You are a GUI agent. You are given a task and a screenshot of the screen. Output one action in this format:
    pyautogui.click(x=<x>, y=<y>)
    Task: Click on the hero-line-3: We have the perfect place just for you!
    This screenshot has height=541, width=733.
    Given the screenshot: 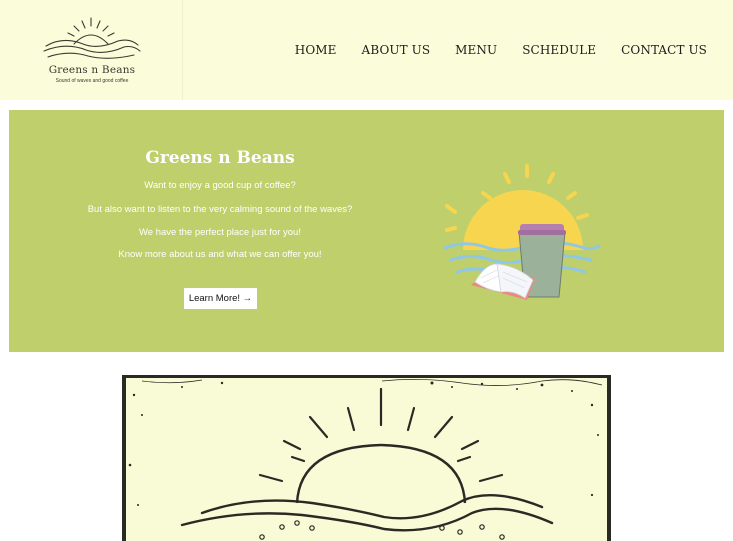 What is the action you would take?
    pyautogui.click(x=220, y=232)
    